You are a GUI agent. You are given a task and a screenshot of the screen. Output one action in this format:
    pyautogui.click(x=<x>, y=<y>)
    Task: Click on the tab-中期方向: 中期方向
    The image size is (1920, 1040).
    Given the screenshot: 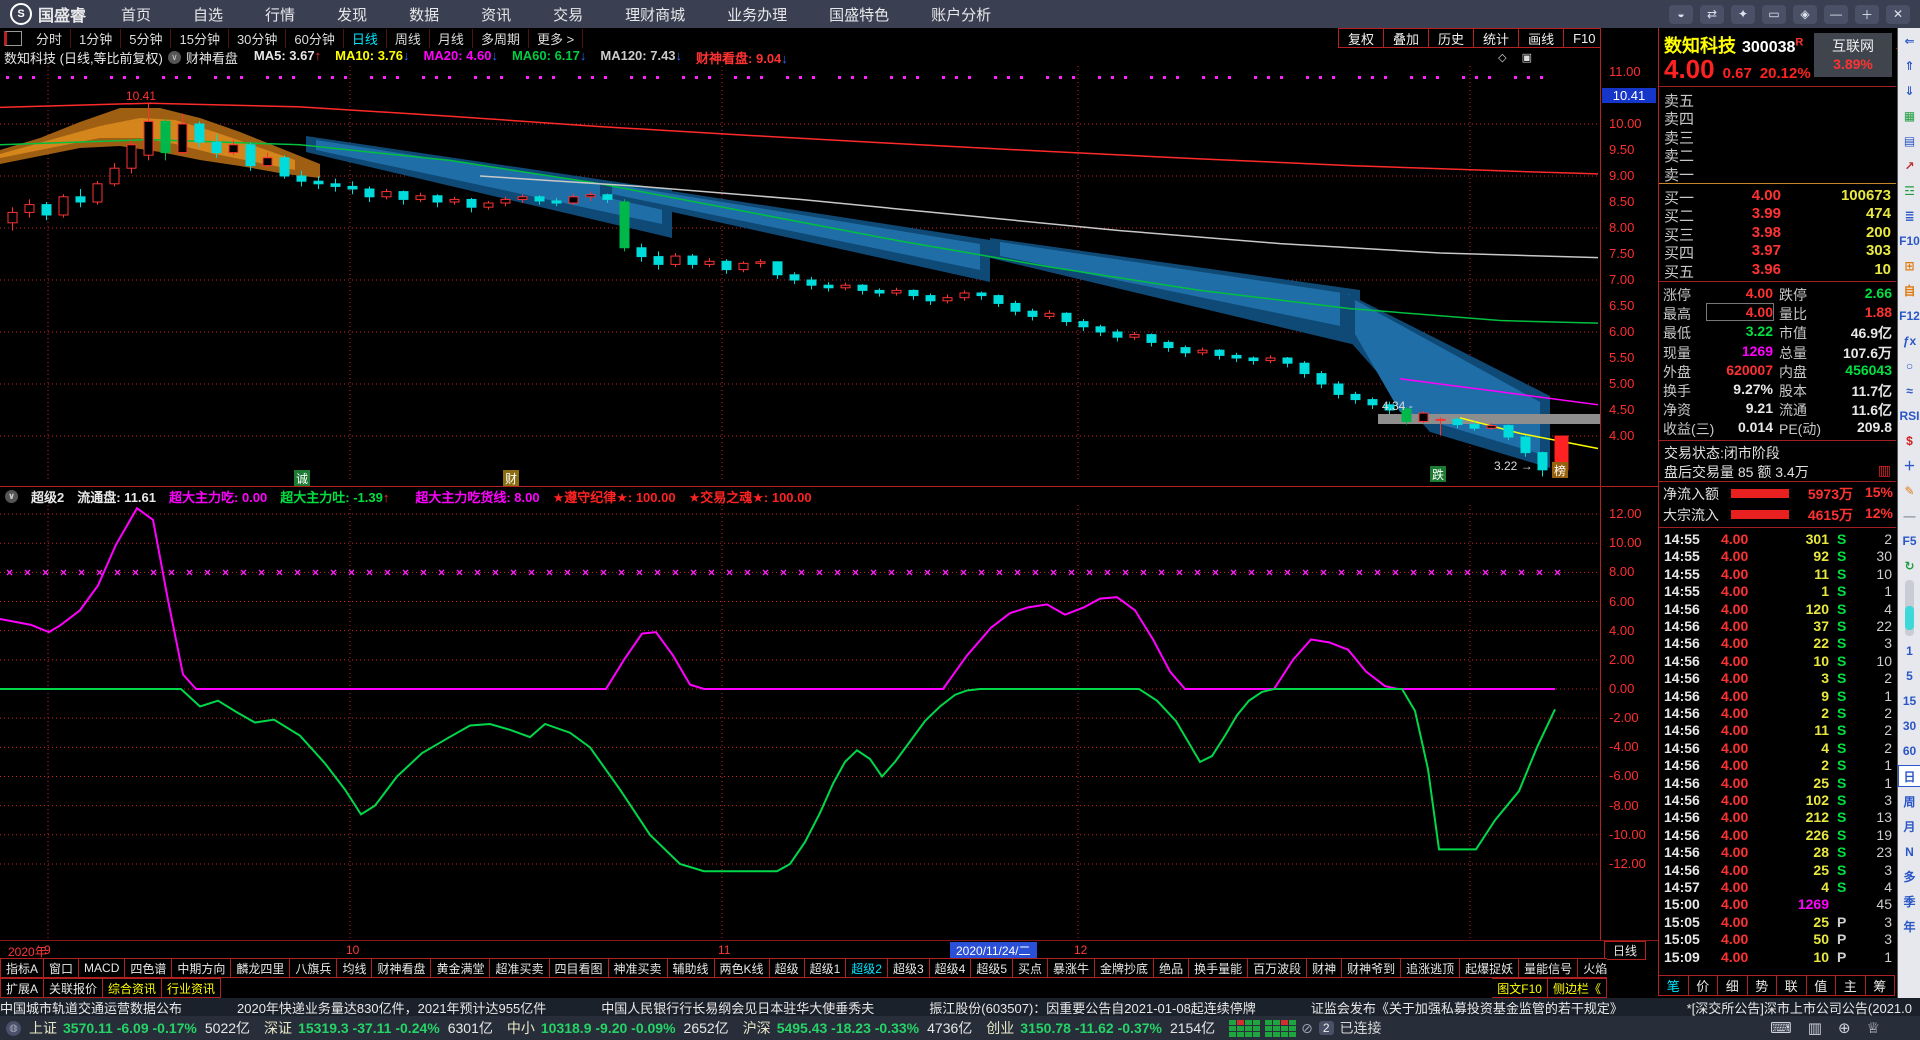 What is the action you would take?
    pyautogui.click(x=202, y=968)
    